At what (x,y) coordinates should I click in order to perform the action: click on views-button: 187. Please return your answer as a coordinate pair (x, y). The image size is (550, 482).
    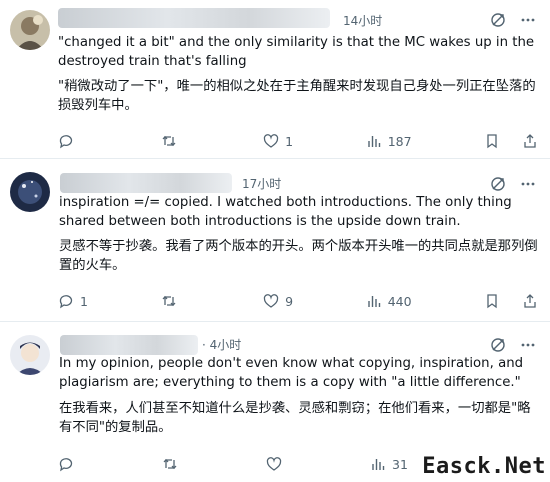
    Looking at the image, I should click on (425, 141).